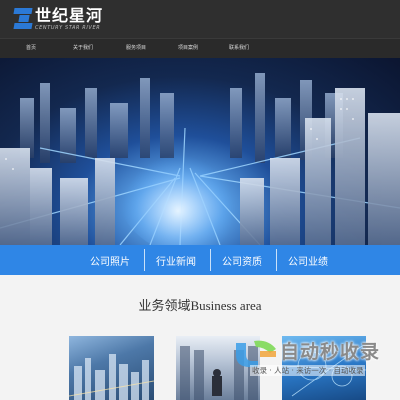 The height and width of the screenshot is (400, 400). I want to click on nav-item-about: 关于我们, so click(83, 47).